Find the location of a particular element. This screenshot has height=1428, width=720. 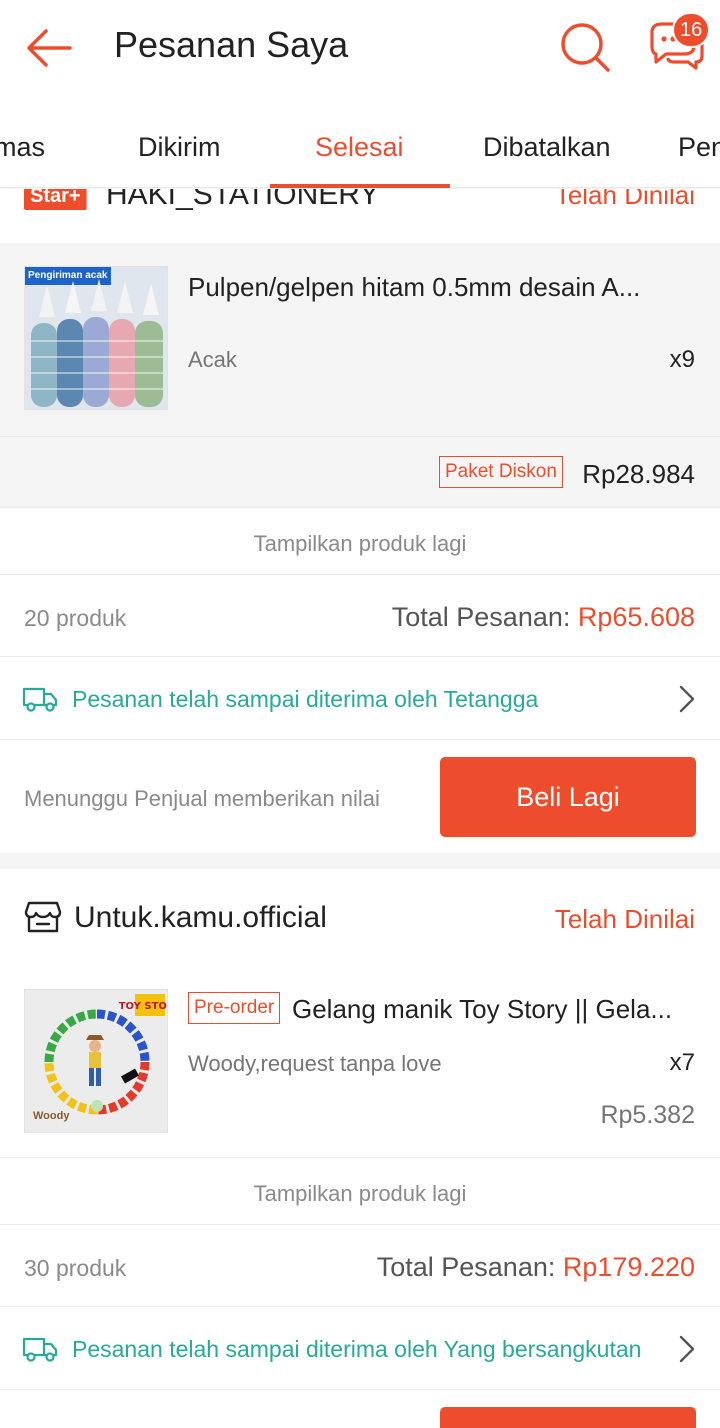

product-variant: Acak is located at coordinates (212, 359).